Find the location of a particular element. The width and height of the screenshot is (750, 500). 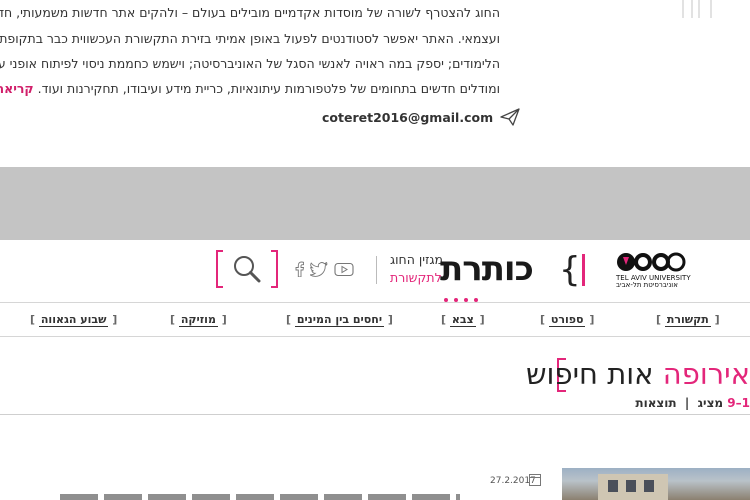

nav-item-music: [ מוזיקה ] is located at coordinates (198, 321).